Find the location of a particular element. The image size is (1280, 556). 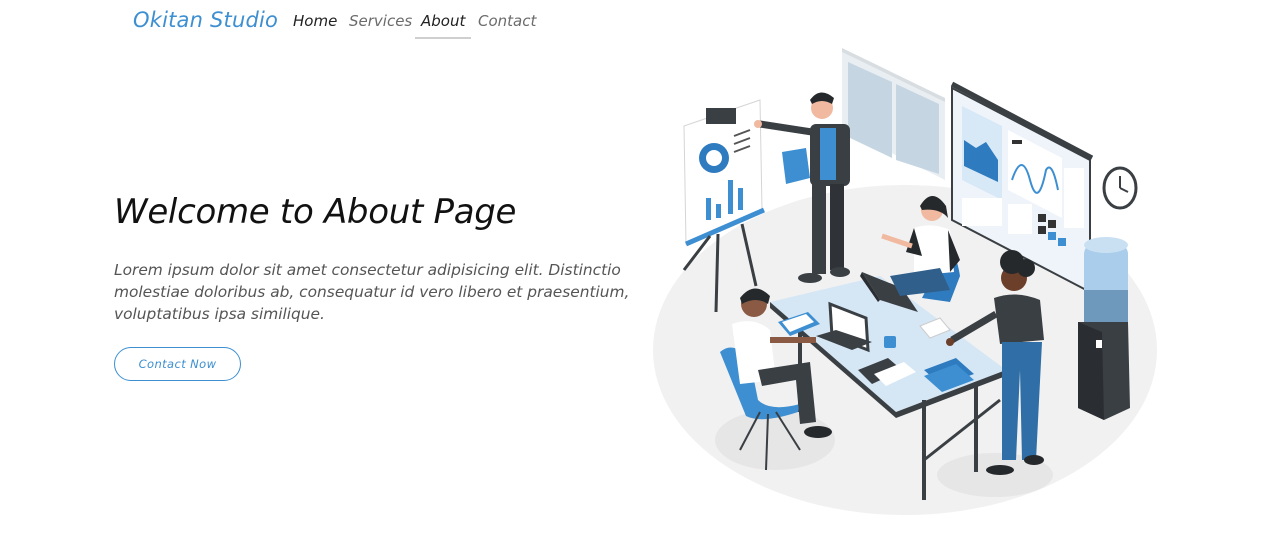

contact-now-button: Contact Now is located at coordinates (177, 364).